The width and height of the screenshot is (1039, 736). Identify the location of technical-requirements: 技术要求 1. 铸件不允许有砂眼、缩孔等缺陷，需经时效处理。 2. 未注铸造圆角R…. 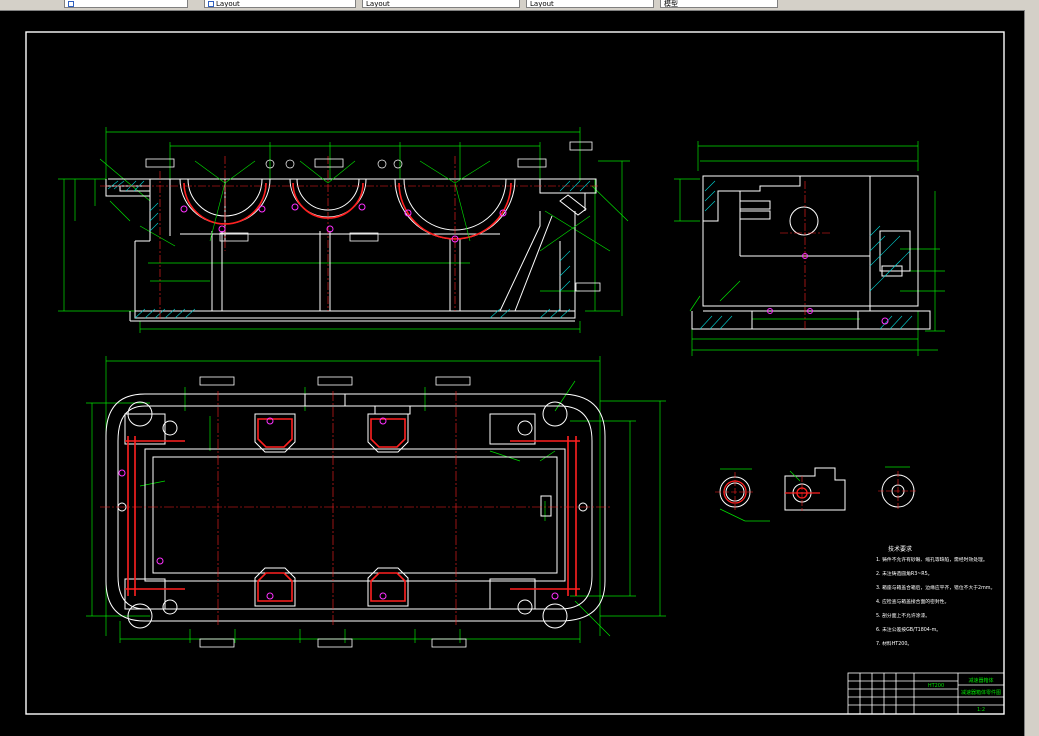
(935, 596).